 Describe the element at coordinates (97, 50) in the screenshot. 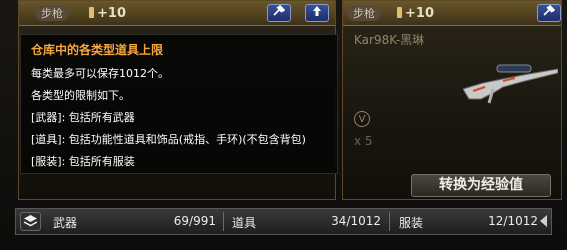

I see `tooltip-title: 仓库中的各类型道具上限` at that location.